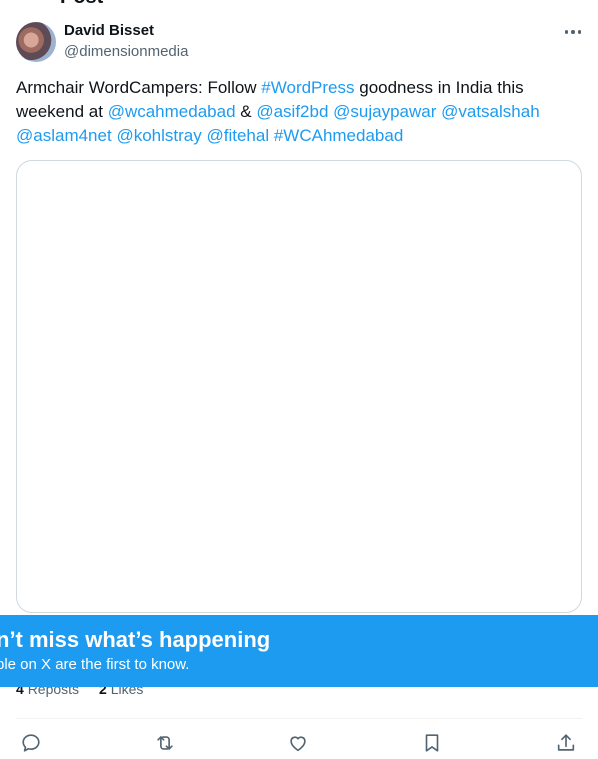  Describe the element at coordinates (433, 744) in the screenshot. I see `bookmark-icon` at that location.